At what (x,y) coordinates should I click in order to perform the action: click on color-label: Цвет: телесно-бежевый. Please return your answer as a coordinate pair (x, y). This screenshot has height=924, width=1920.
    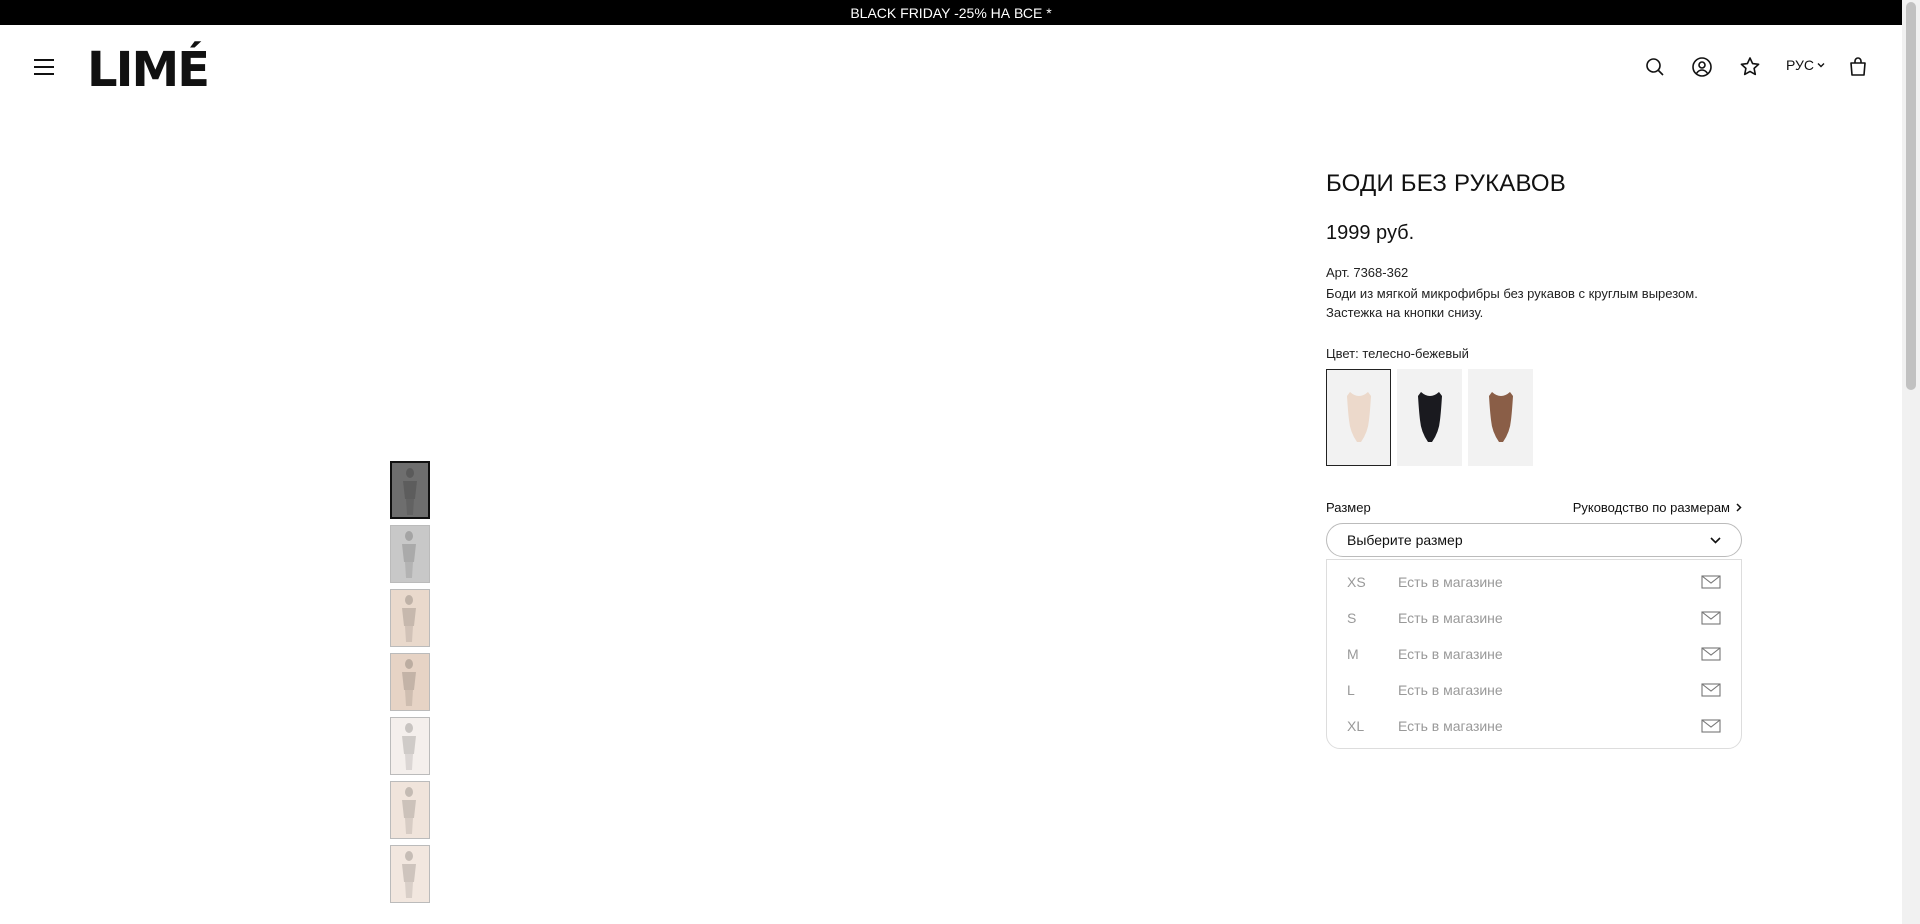
    Looking at the image, I should click on (1397, 353).